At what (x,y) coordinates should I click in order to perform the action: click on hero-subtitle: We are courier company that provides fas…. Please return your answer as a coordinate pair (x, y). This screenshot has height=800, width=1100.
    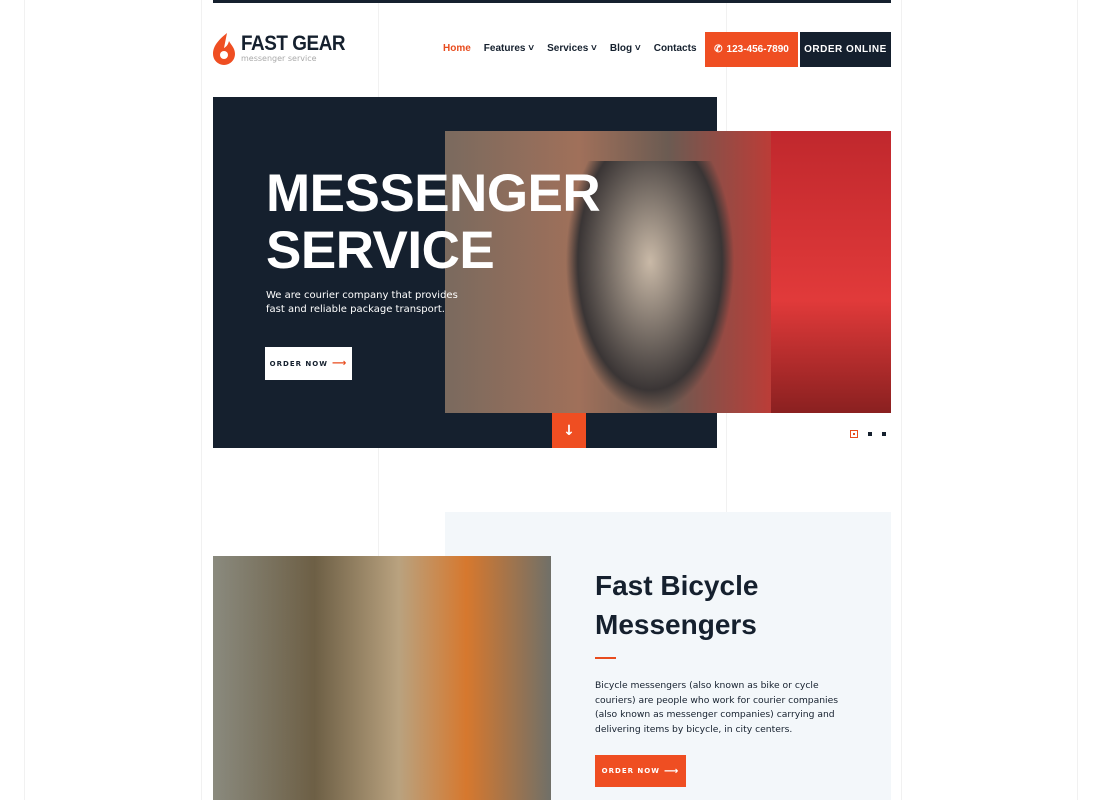
    Looking at the image, I should click on (362, 302).